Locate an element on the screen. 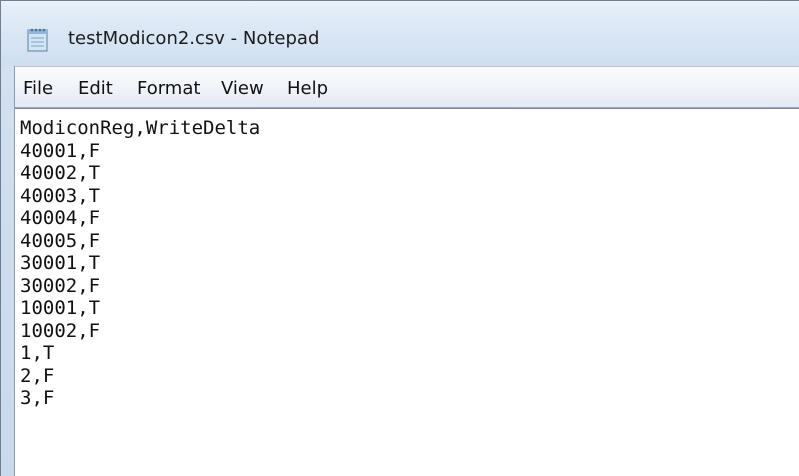 The width and height of the screenshot is (799, 476). title-bar: testModicon2.csv - Notepad is located at coordinates (400, 33).